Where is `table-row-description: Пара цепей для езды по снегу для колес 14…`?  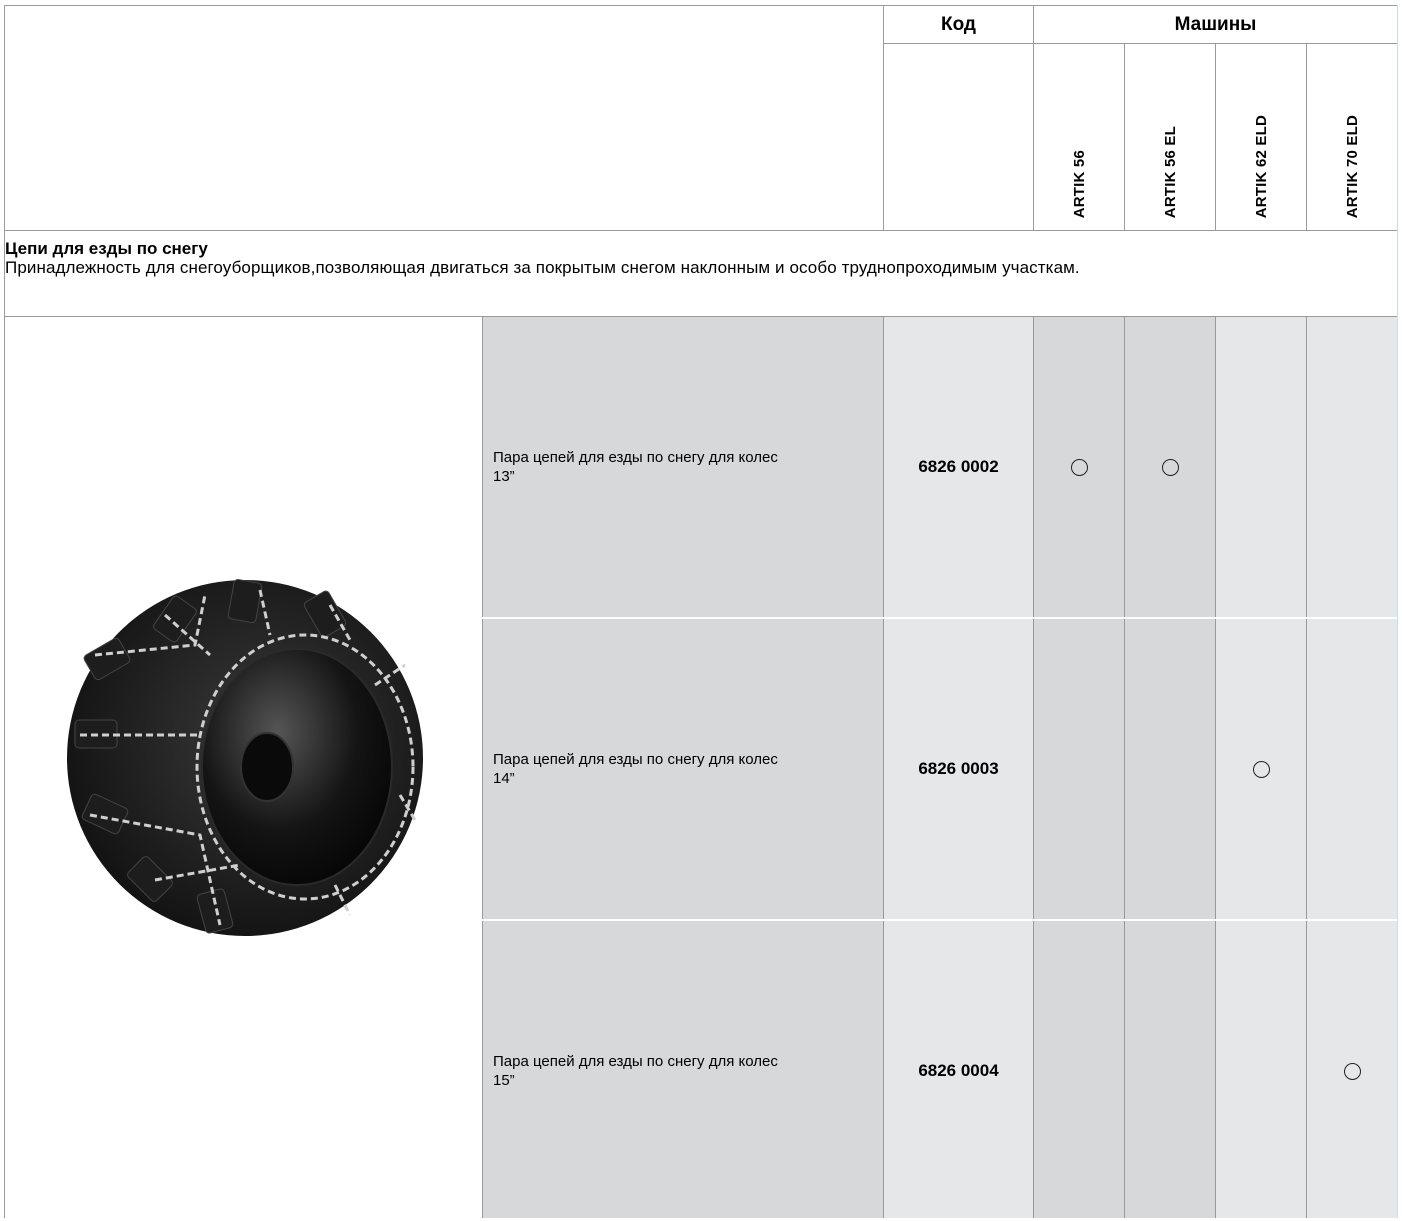 table-row-description: Пара цепей для езды по снегу для колес 14… is located at coordinates (683, 769).